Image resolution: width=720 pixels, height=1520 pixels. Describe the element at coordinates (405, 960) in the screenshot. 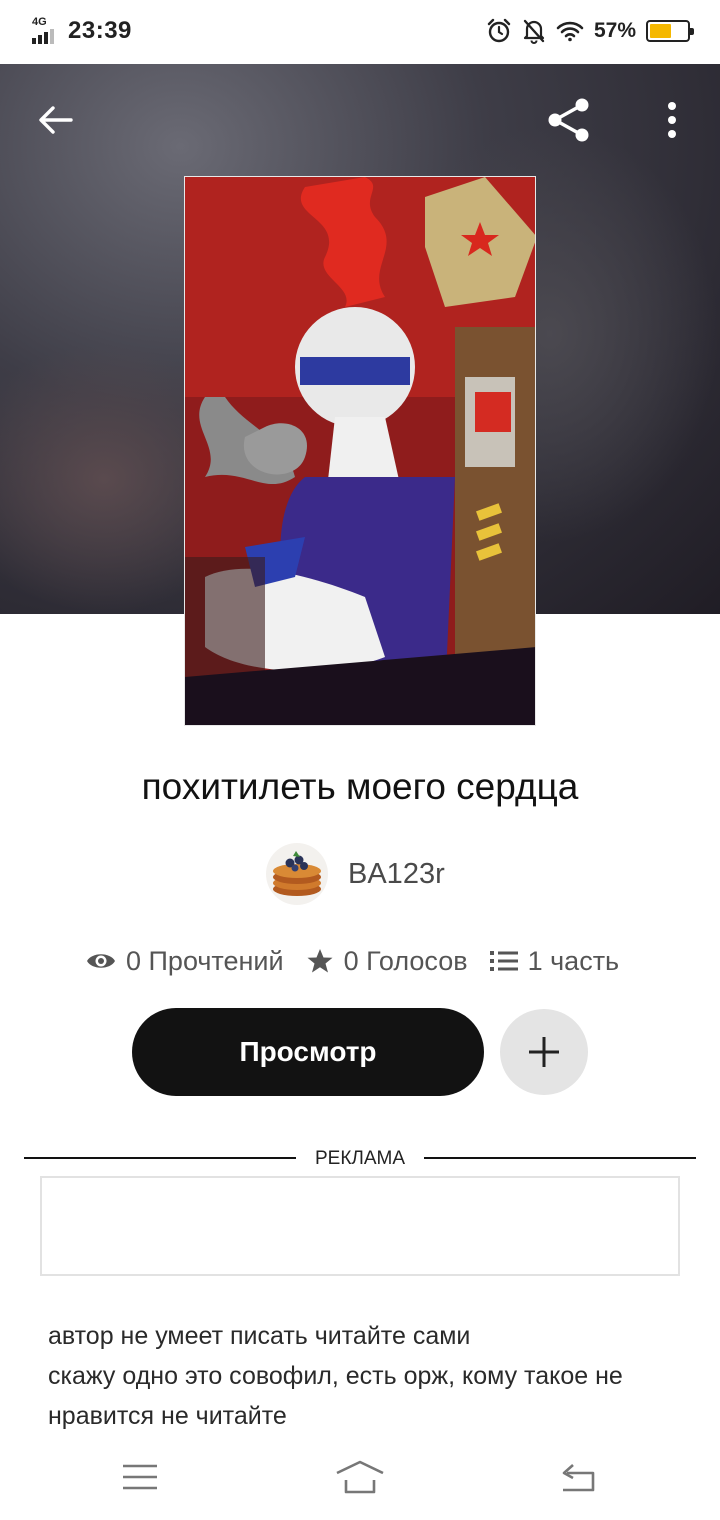

I see `votes-count: 0 Голосов` at that location.